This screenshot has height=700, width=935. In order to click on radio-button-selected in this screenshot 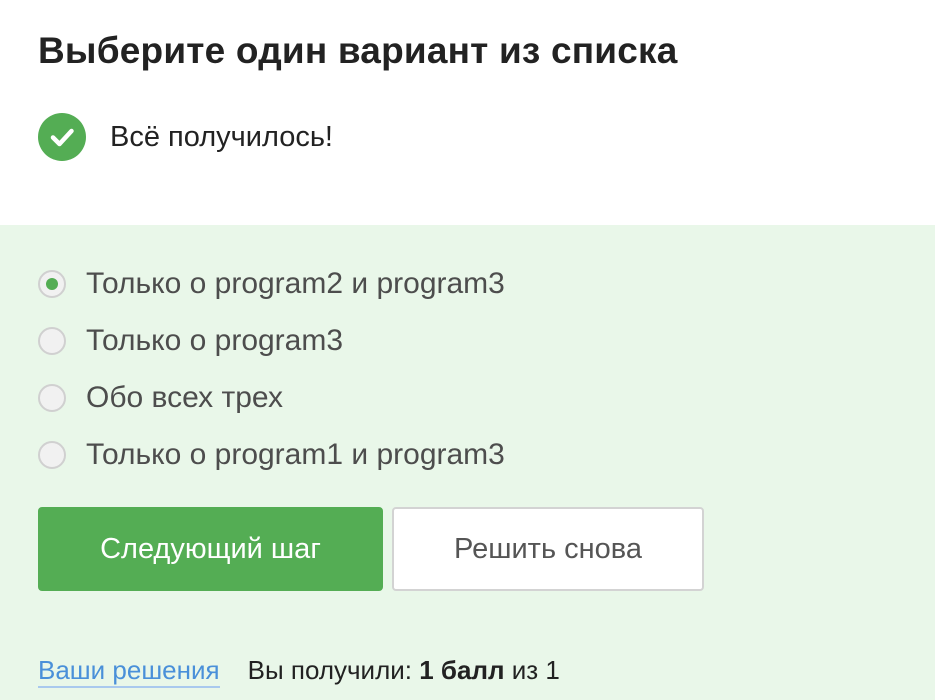, I will do `click(52, 283)`.